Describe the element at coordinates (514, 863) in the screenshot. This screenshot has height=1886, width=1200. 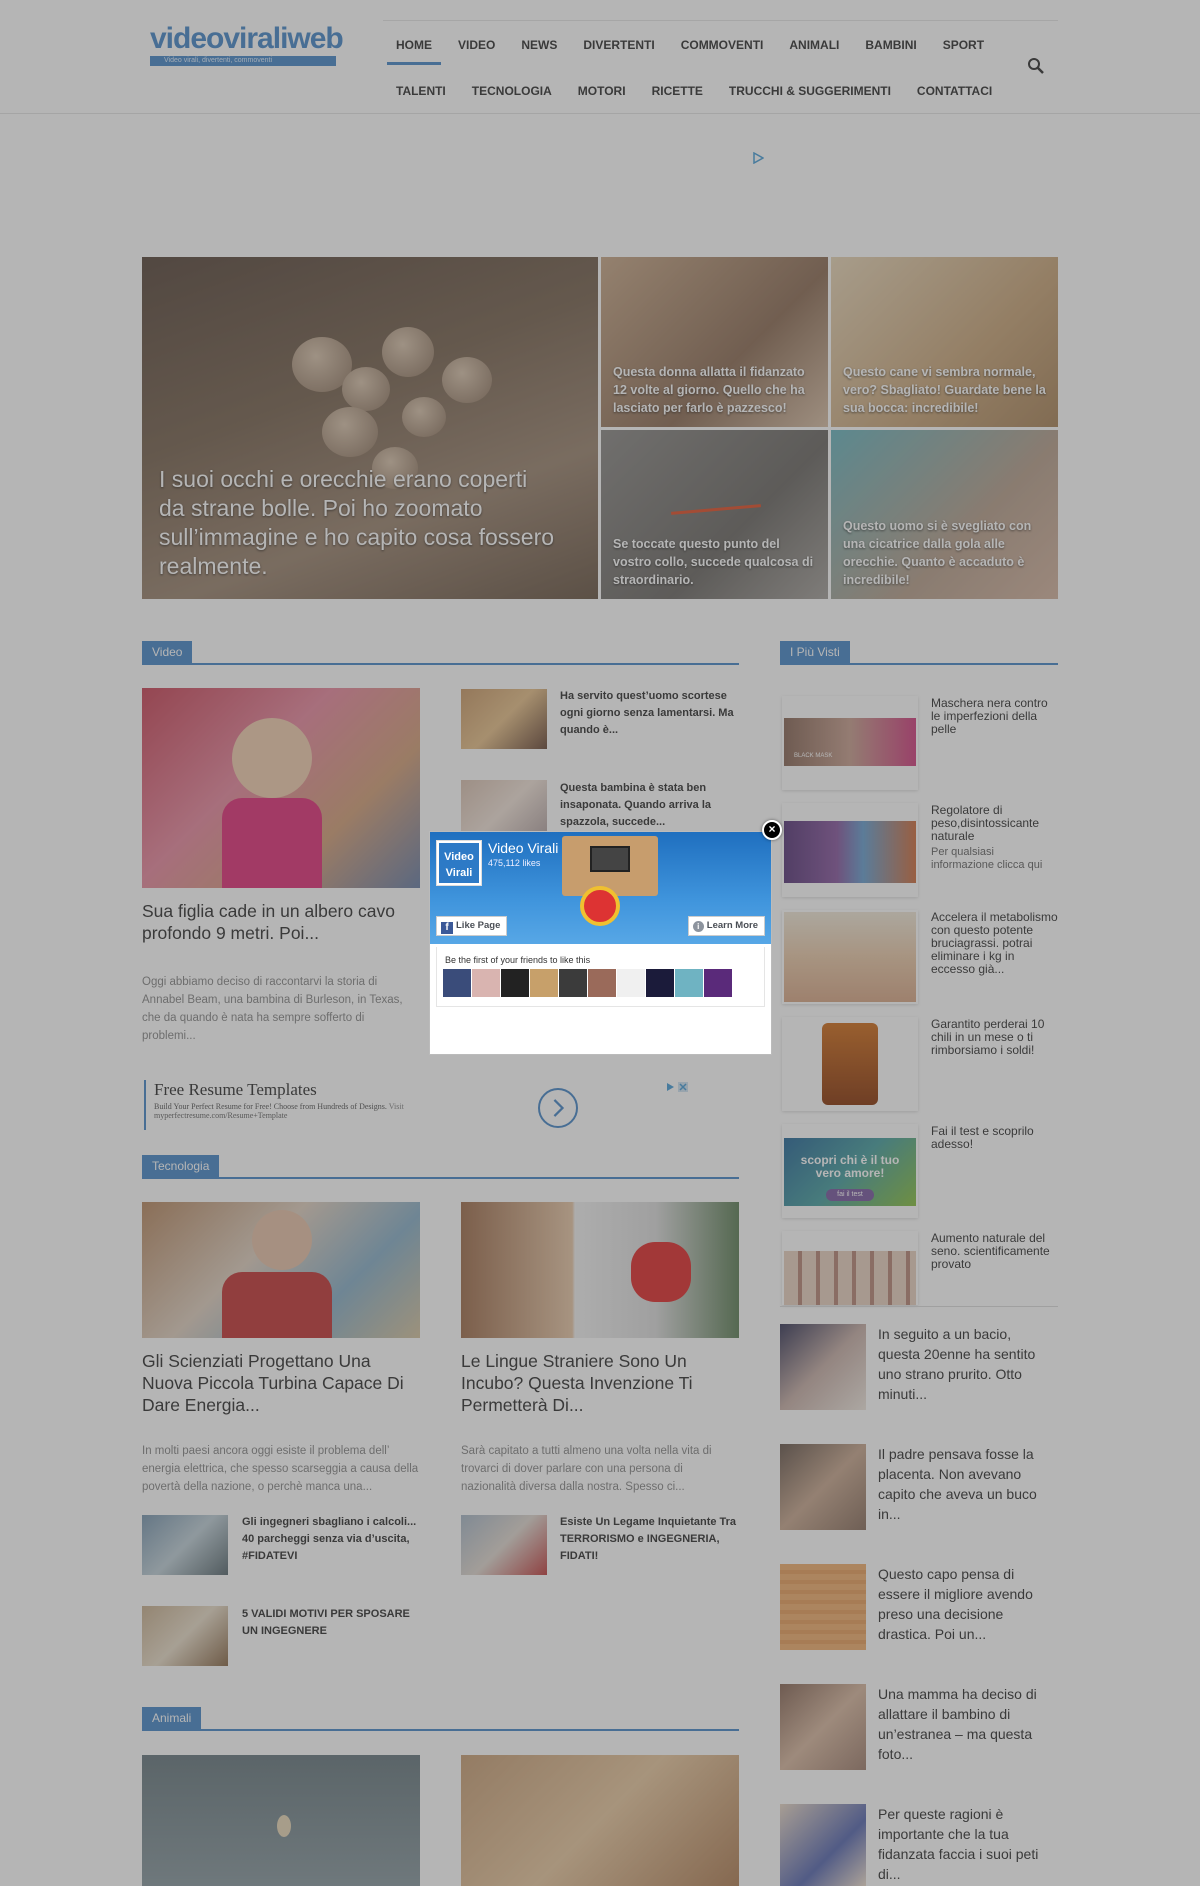
I see `facebook-likes-count: 475,112 likes` at that location.